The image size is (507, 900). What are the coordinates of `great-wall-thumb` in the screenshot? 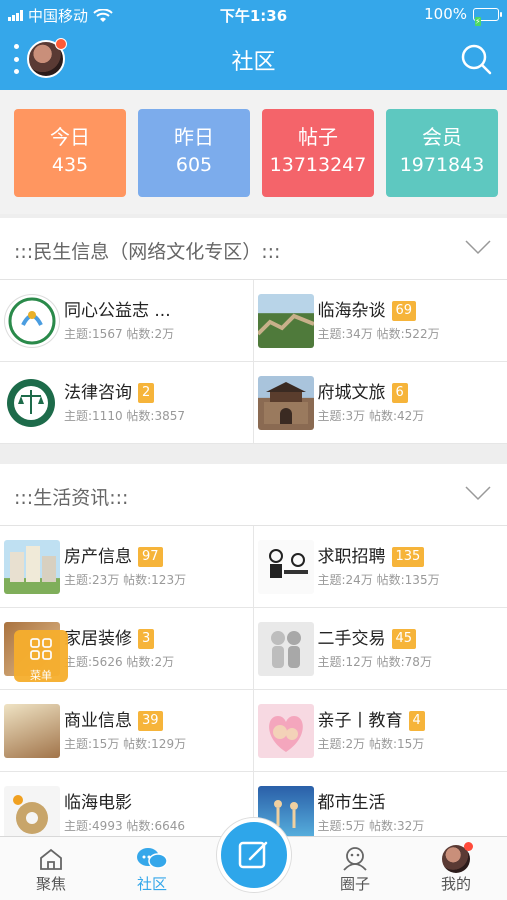 It's located at (285, 321).